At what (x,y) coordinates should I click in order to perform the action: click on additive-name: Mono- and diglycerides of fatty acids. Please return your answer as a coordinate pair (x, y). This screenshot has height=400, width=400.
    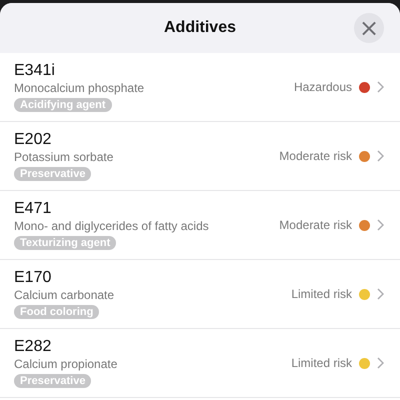
    Looking at the image, I should click on (111, 226).